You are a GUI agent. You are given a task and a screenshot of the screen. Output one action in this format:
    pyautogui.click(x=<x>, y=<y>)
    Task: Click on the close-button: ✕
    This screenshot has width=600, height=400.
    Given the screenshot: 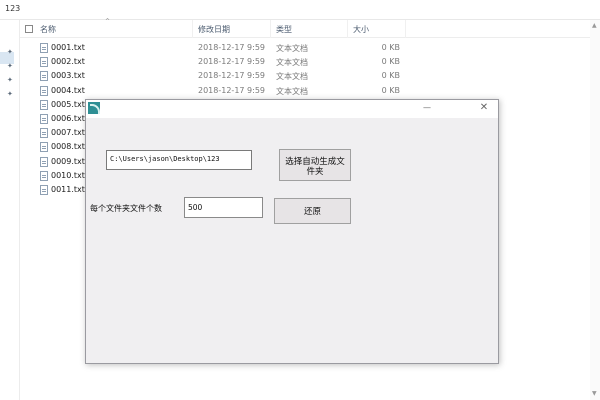 What is the action you would take?
    pyautogui.click(x=484, y=109)
    